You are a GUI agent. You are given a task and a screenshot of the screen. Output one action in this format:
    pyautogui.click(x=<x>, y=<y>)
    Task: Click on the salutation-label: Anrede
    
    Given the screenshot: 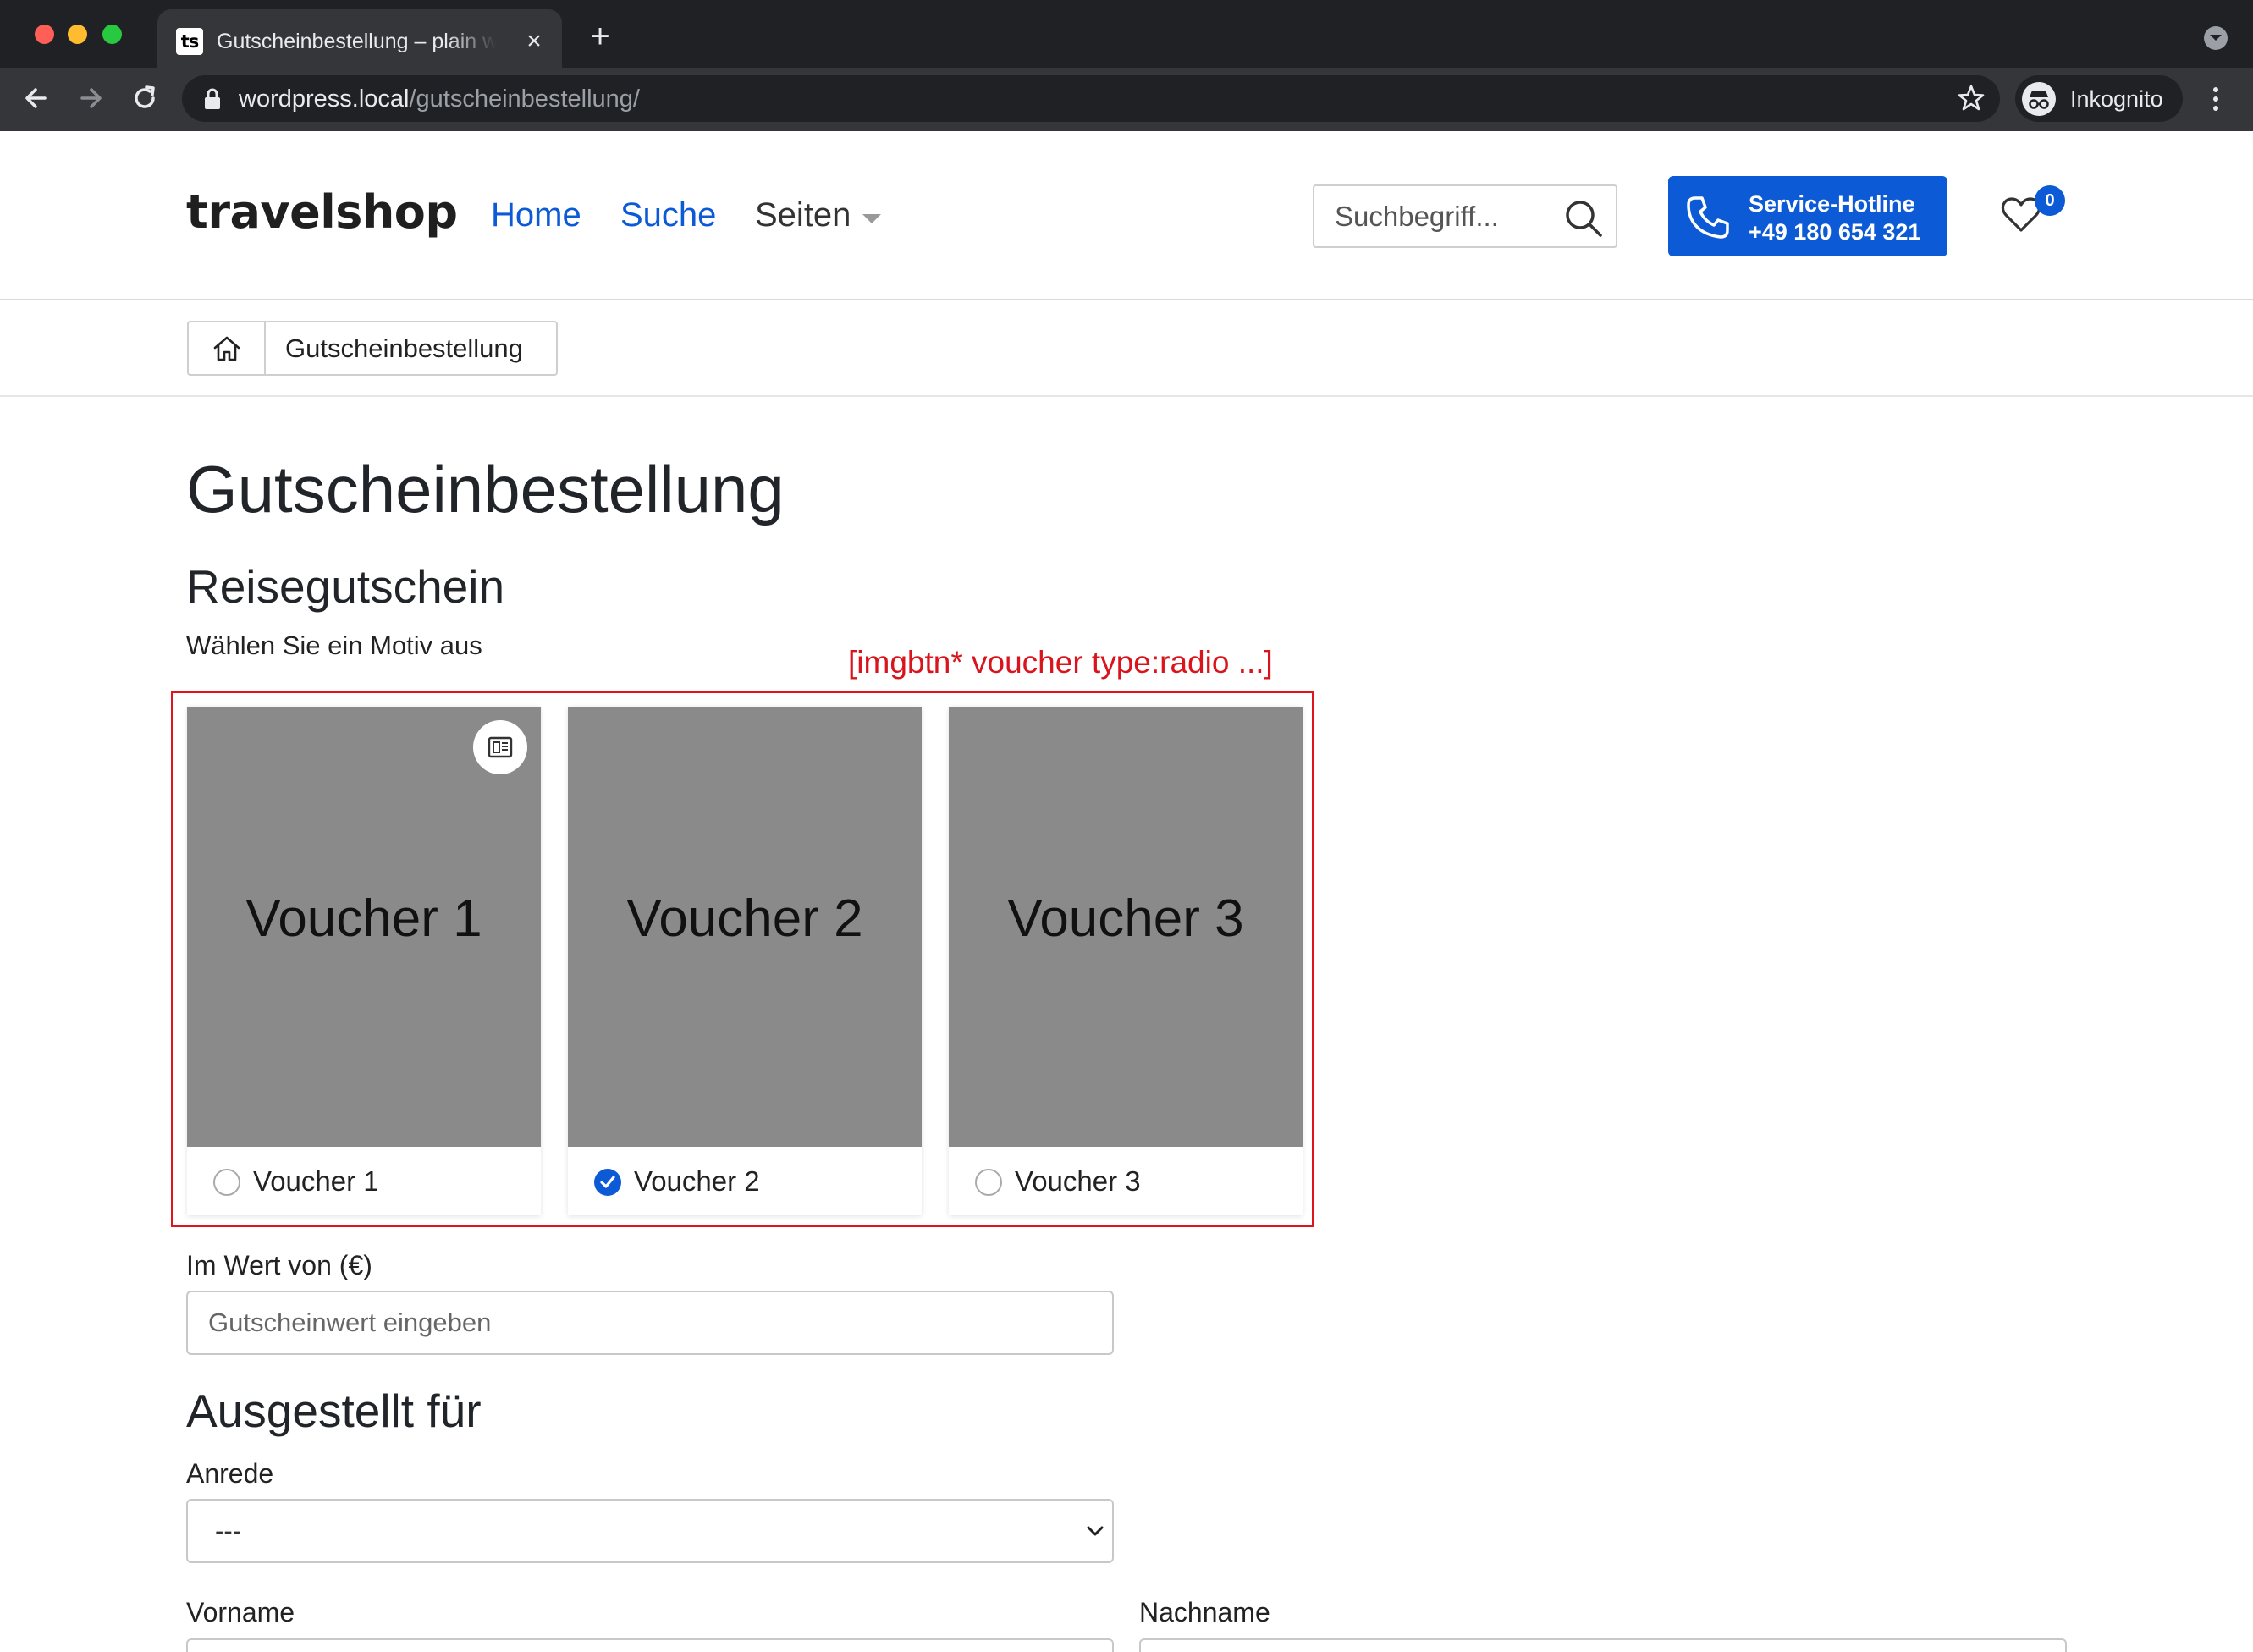 What is the action you would take?
    pyautogui.click(x=230, y=1473)
    